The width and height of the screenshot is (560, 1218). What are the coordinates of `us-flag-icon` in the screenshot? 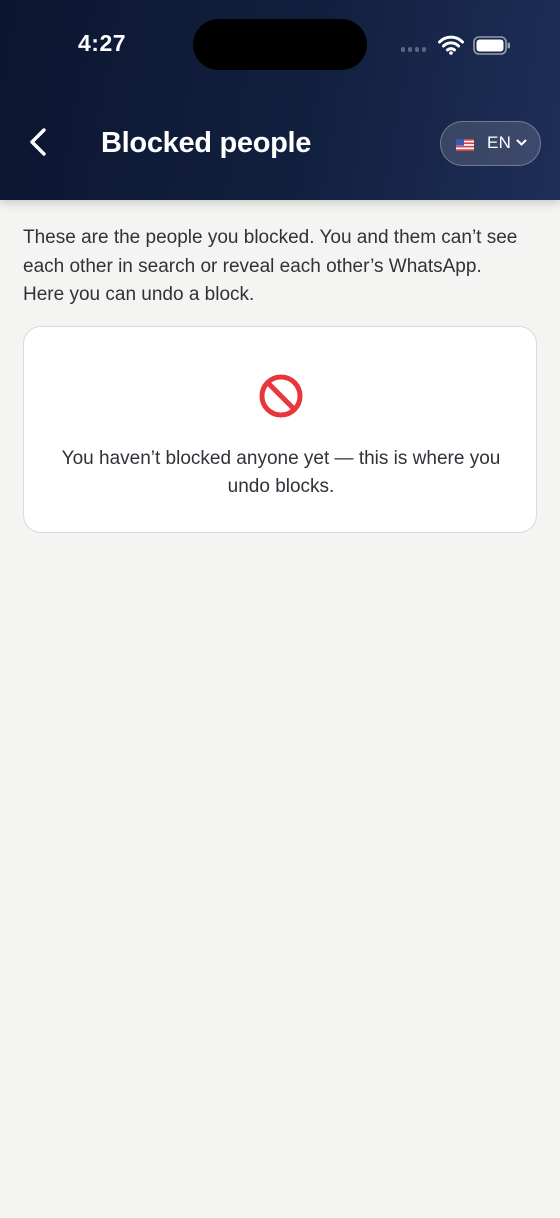 It's located at (465, 145).